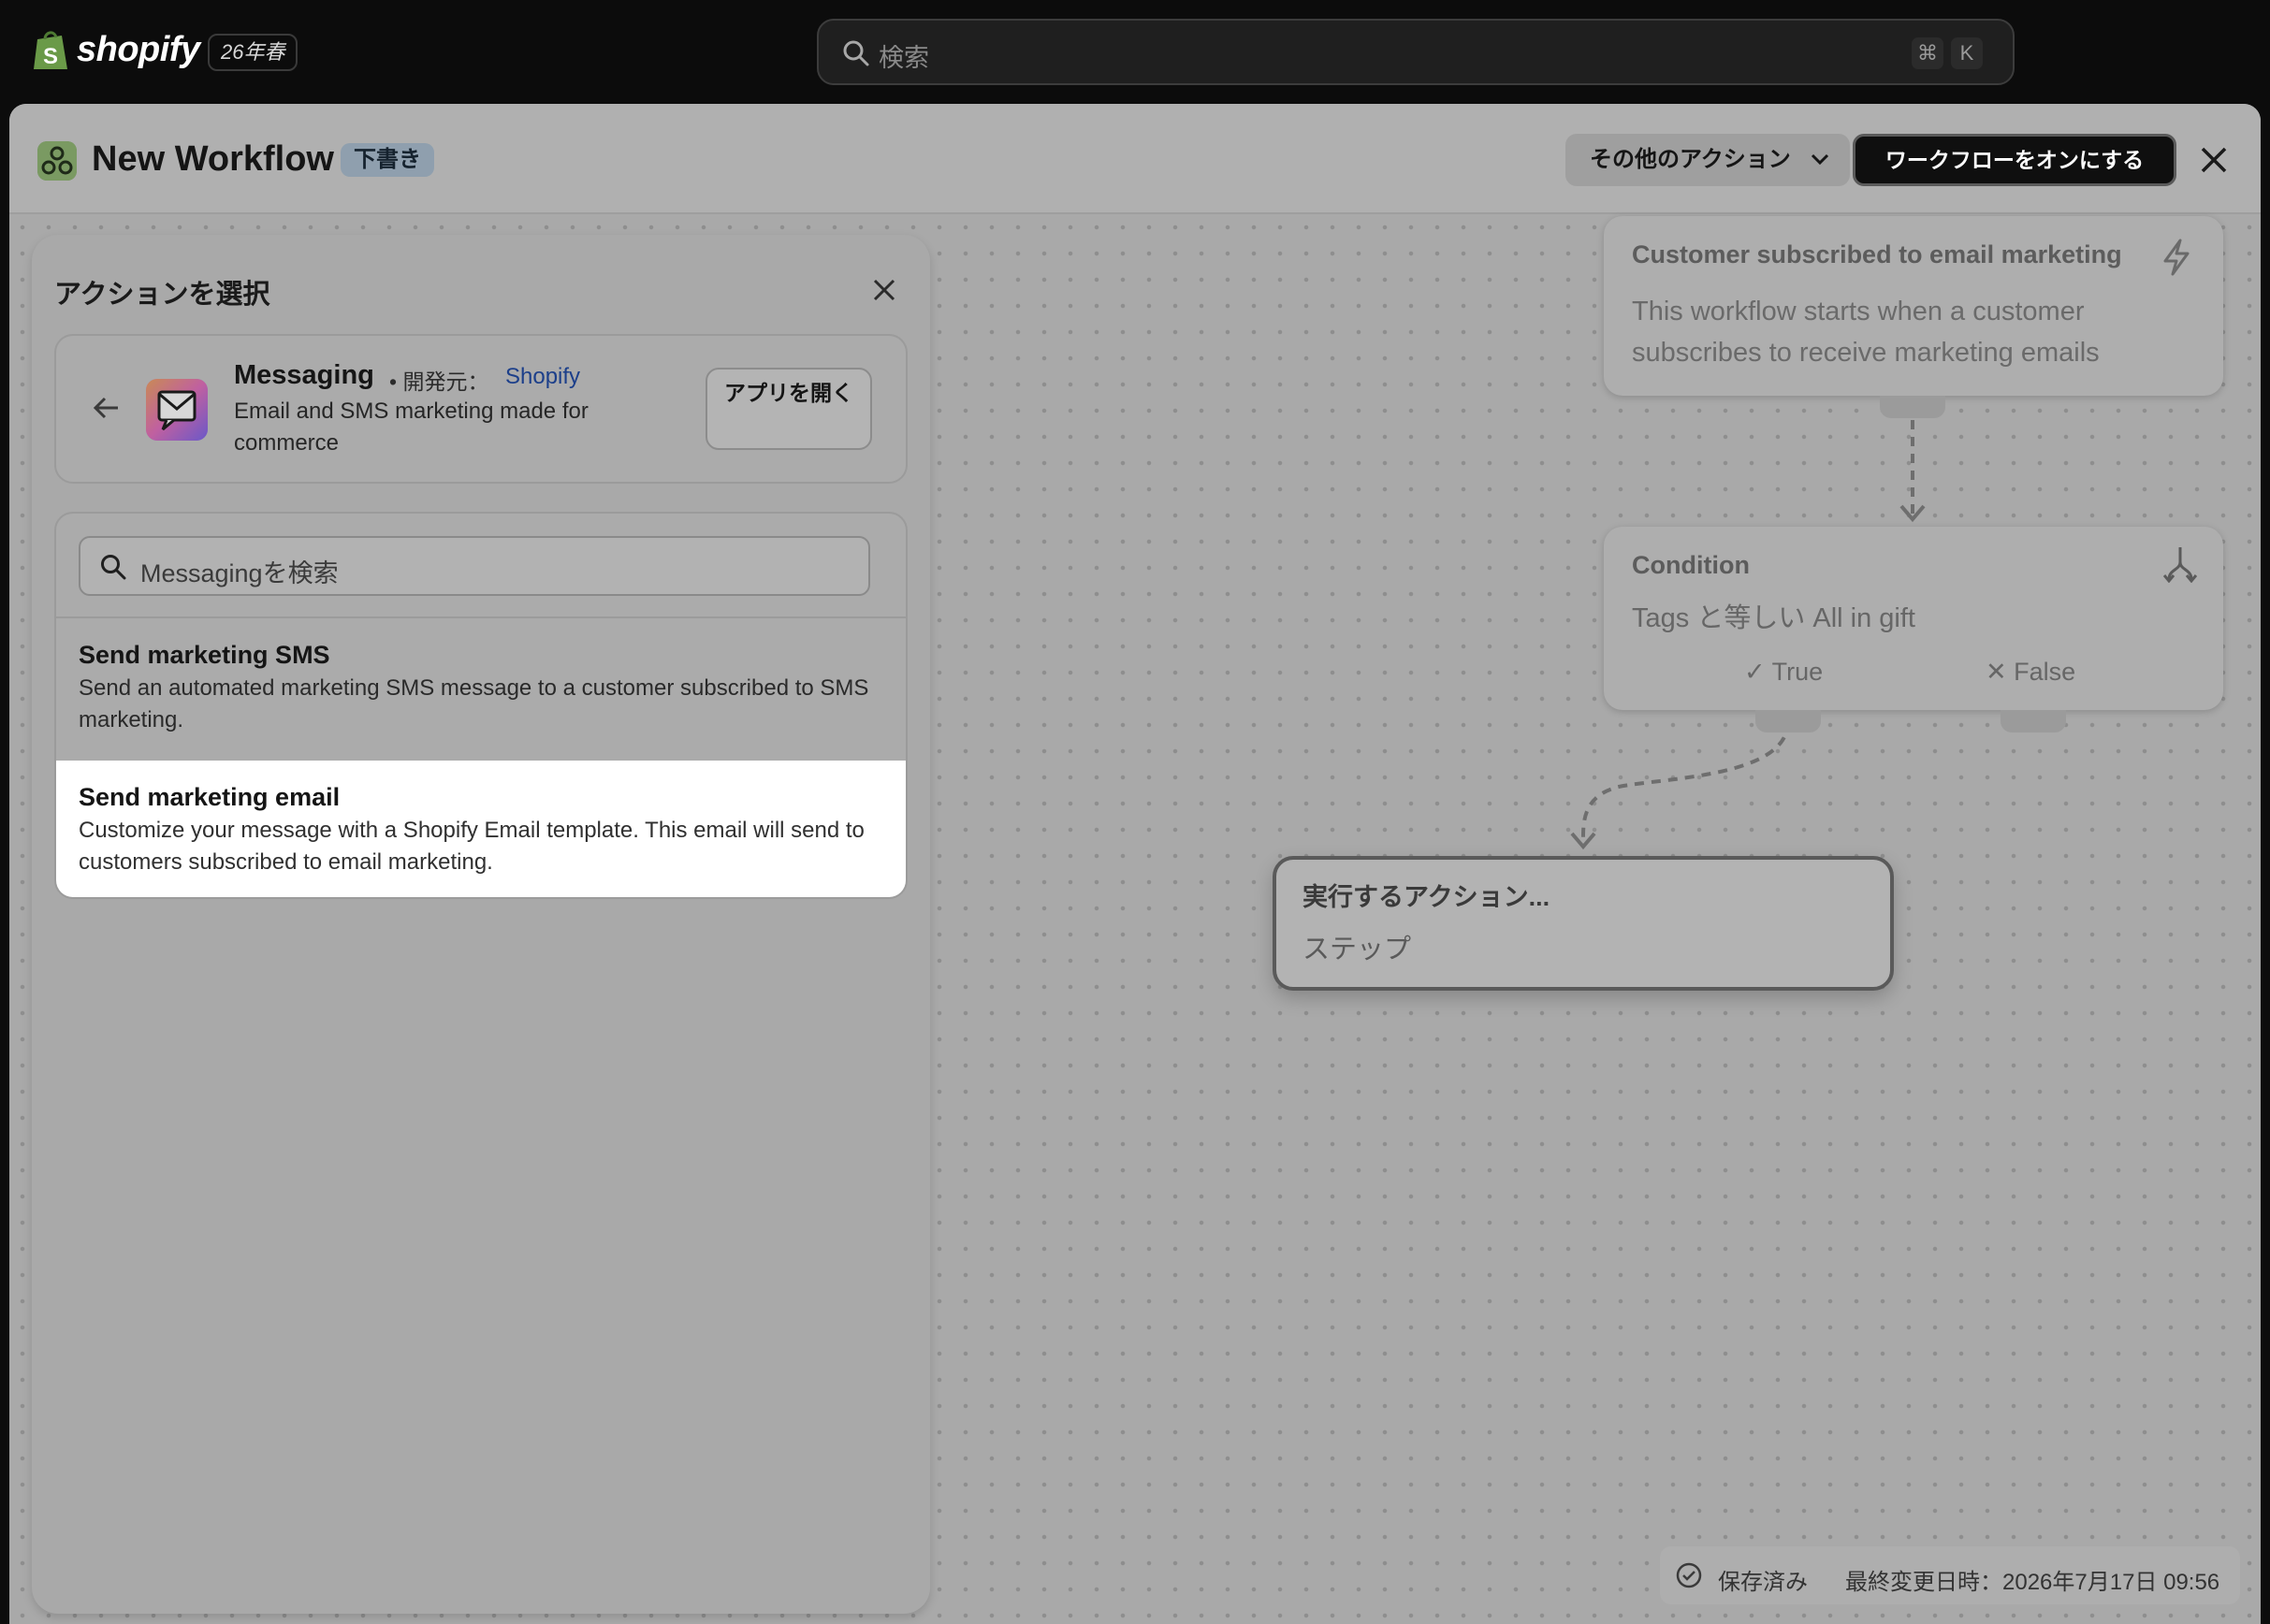 The height and width of the screenshot is (1624, 2270). Describe the element at coordinates (1689, 1575) in the screenshot. I see `check-circle-icon` at that location.